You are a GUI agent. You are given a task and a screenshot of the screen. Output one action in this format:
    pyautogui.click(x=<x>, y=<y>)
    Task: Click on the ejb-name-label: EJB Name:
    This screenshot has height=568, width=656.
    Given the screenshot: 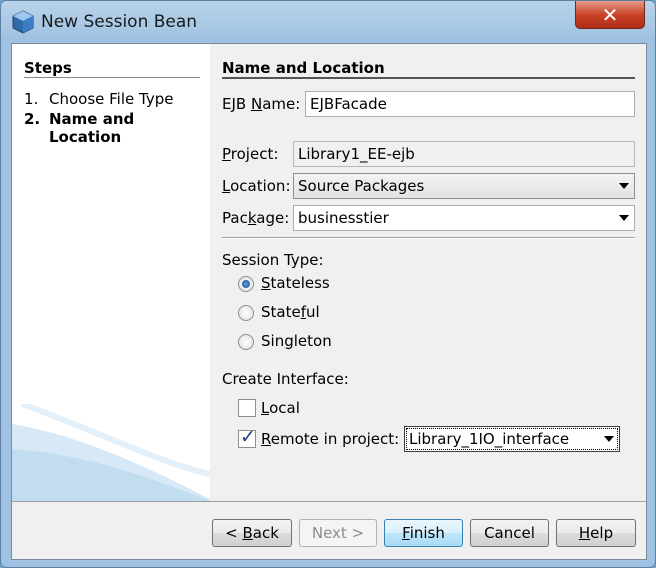 What is the action you would take?
    pyautogui.click(x=261, y=104)
    